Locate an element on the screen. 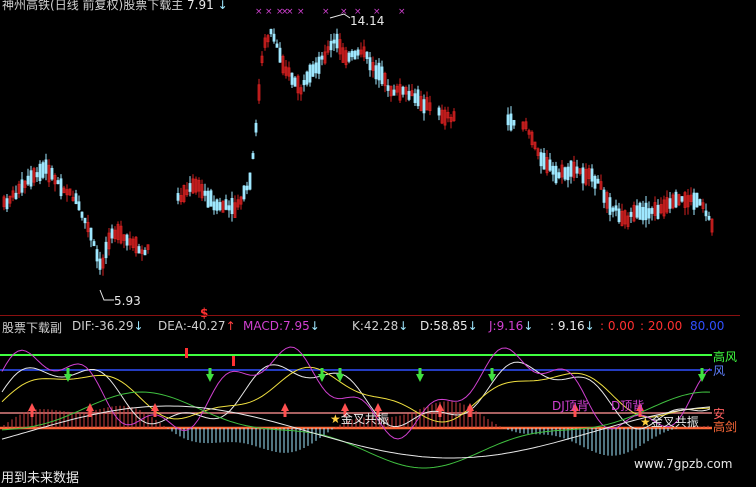  price-high-label: 14.14 is located at coordinates (367, 21).